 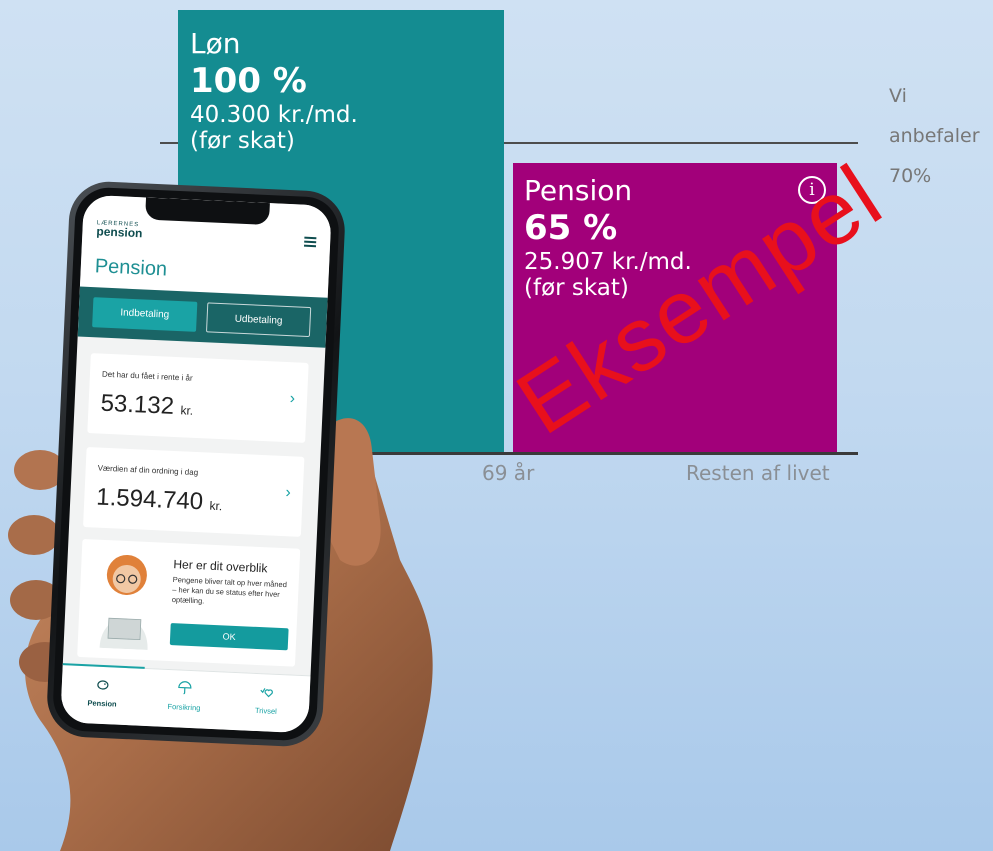 I want to click on nav-active-indicator, so click(x=103, y=666).